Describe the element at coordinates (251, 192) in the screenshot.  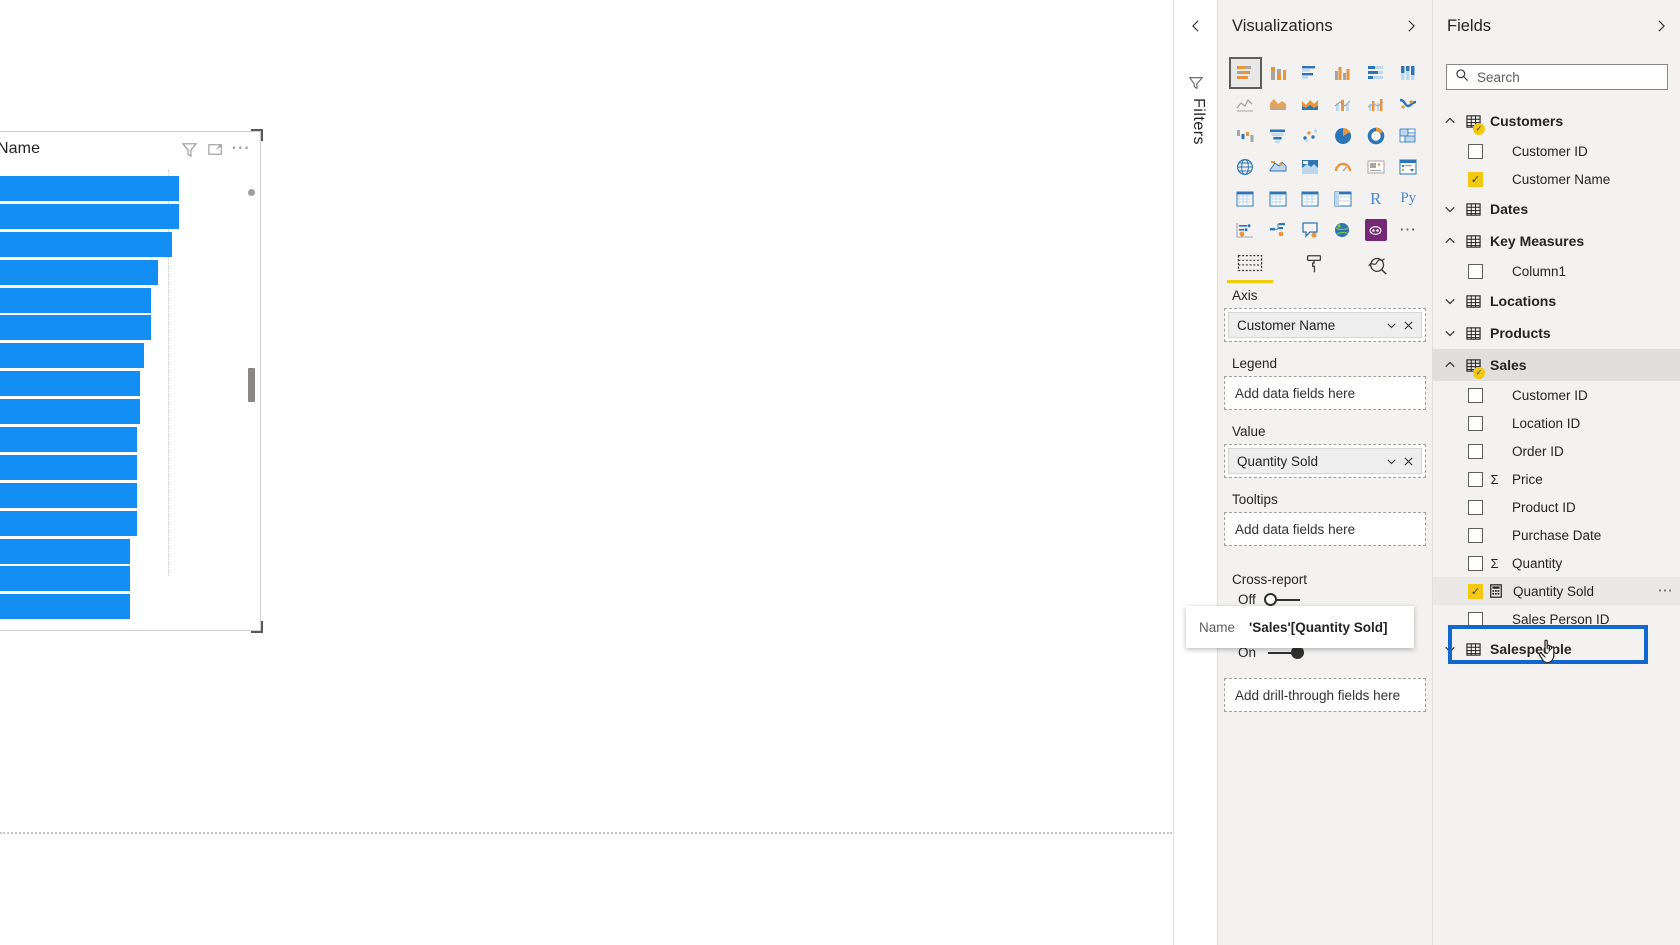
I see `scrollbar-up-dot` at that location.